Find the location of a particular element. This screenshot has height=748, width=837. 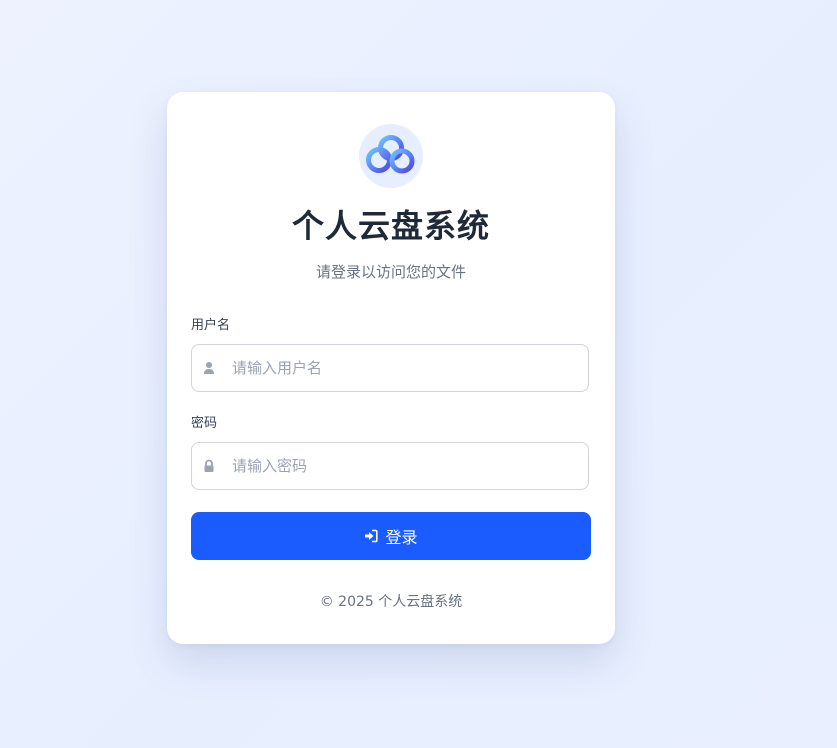

login-button: 登录 is located at coordinates (391, 536).